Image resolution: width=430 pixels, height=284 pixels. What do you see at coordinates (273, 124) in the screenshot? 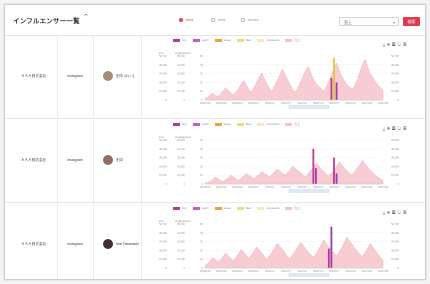
I see `legend-label: comments` at bounding box center [273, 124].